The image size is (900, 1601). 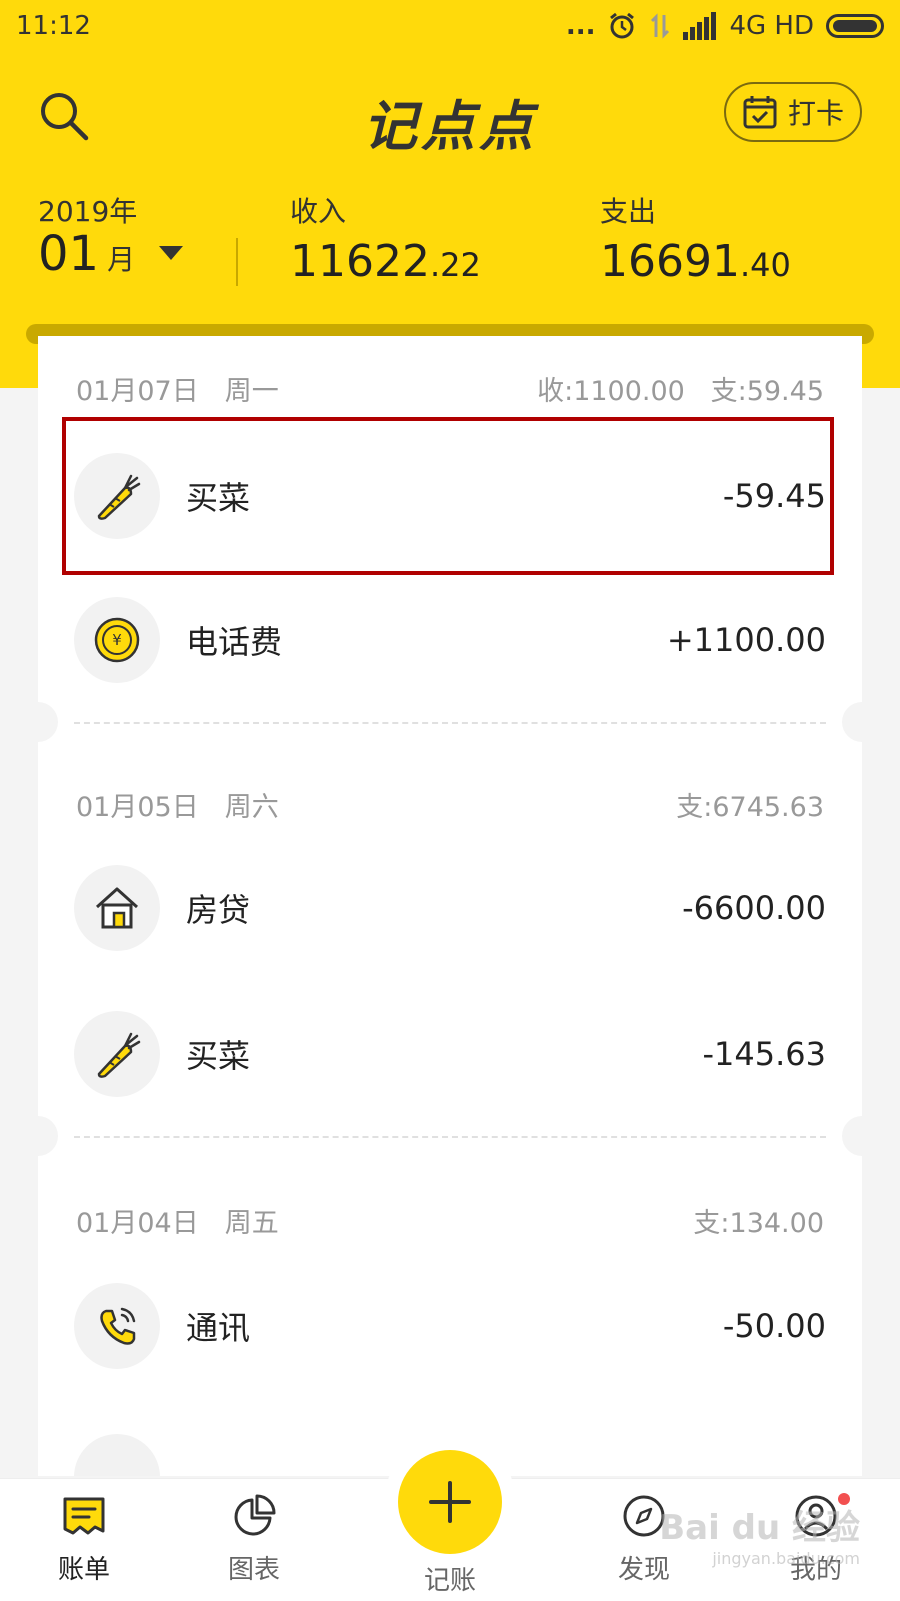 I want to click on income-decimal: .22, so click(x=455, y=265).